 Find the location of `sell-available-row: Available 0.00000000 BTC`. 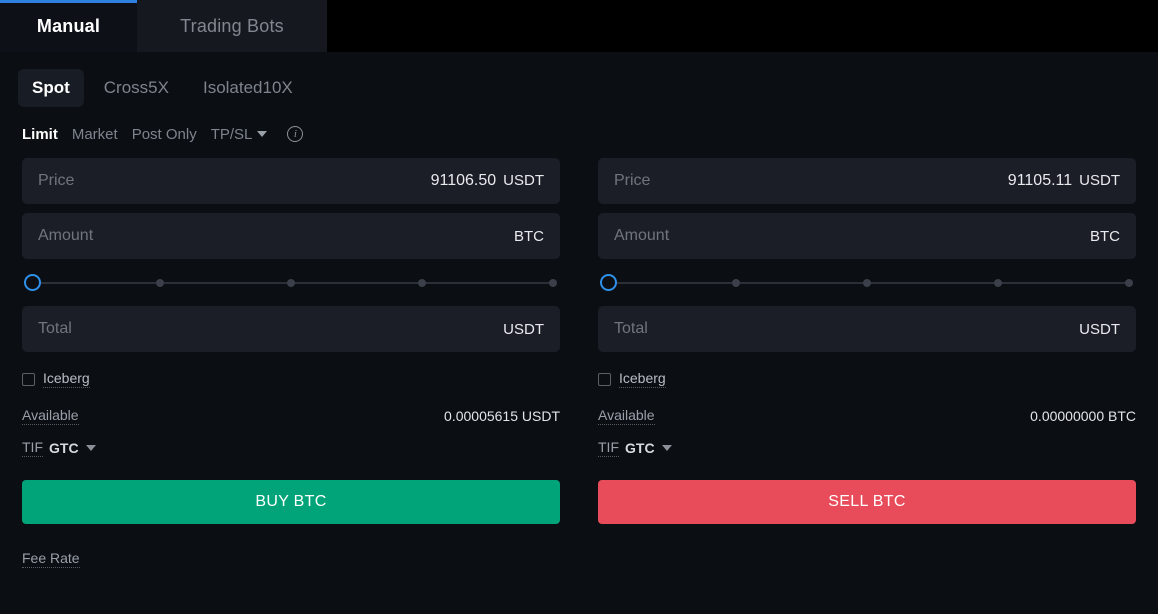

sell-available-row: Available 0.00000000 BTC is located at coordinates (867, 416).